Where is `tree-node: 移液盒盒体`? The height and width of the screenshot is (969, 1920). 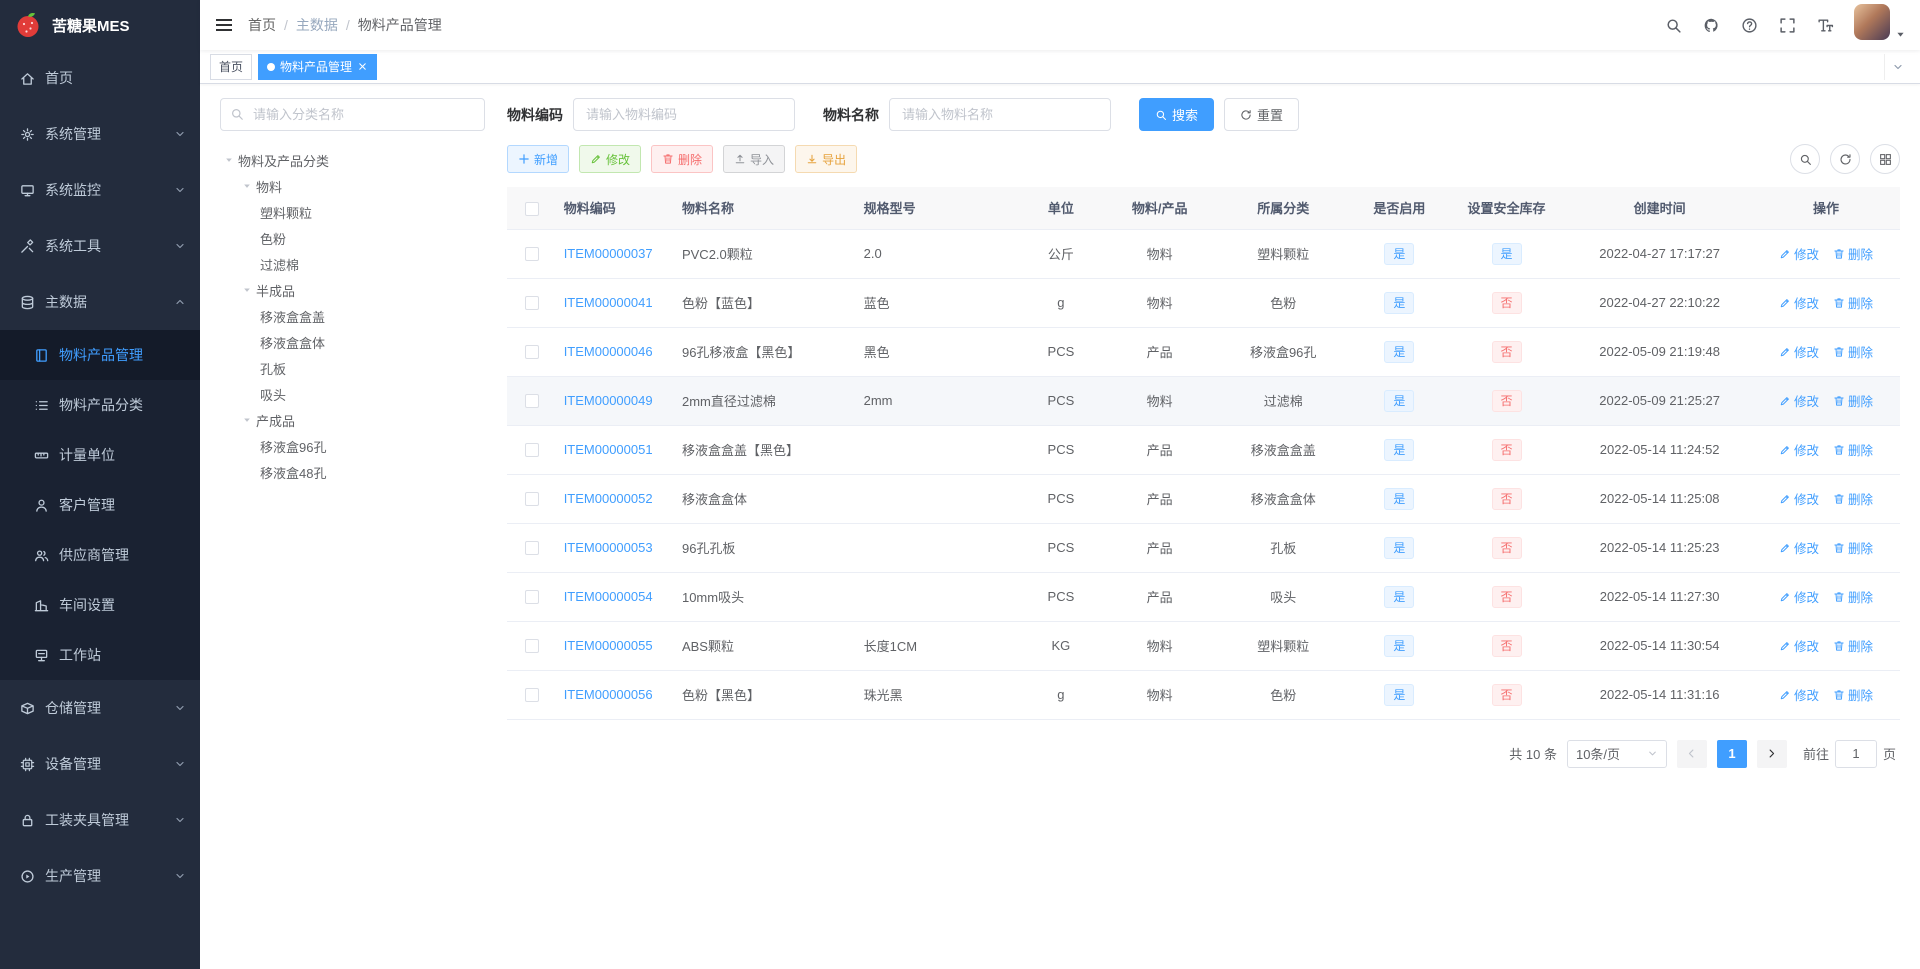
tree-node: 移液盒盒体 is located at coordinates (352, 342).